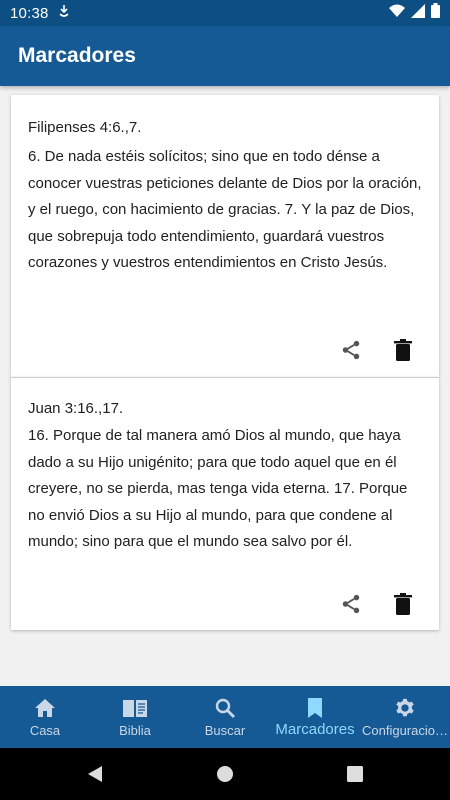 This screenshot has width=450, height=800. Describe the element at coordinates (135, 708) in the screenshot. I see `book-icon` at that location.